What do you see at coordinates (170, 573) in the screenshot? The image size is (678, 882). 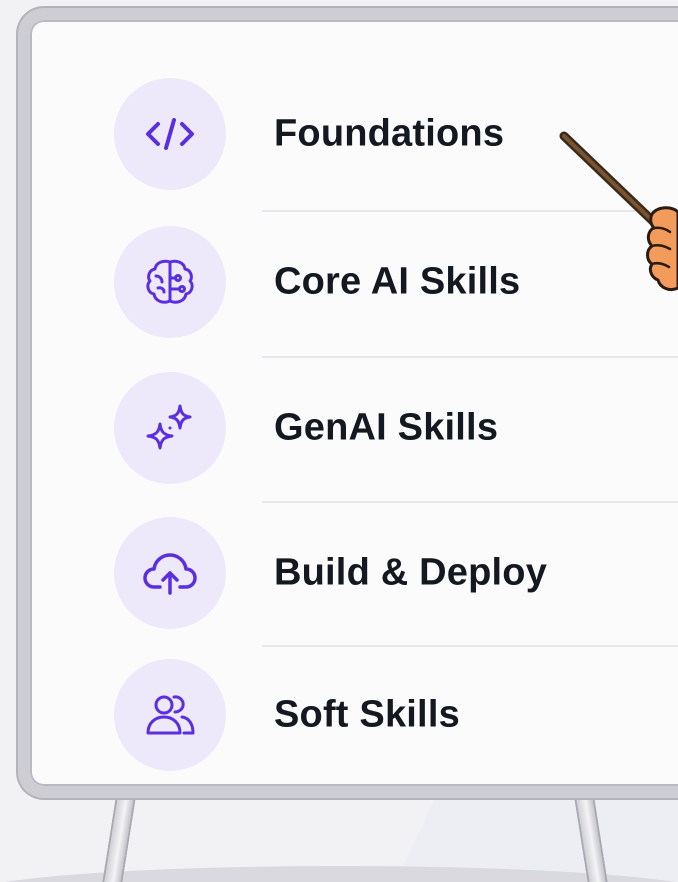 I see `cloud-upload-icon` at bounding box center [170, 573].